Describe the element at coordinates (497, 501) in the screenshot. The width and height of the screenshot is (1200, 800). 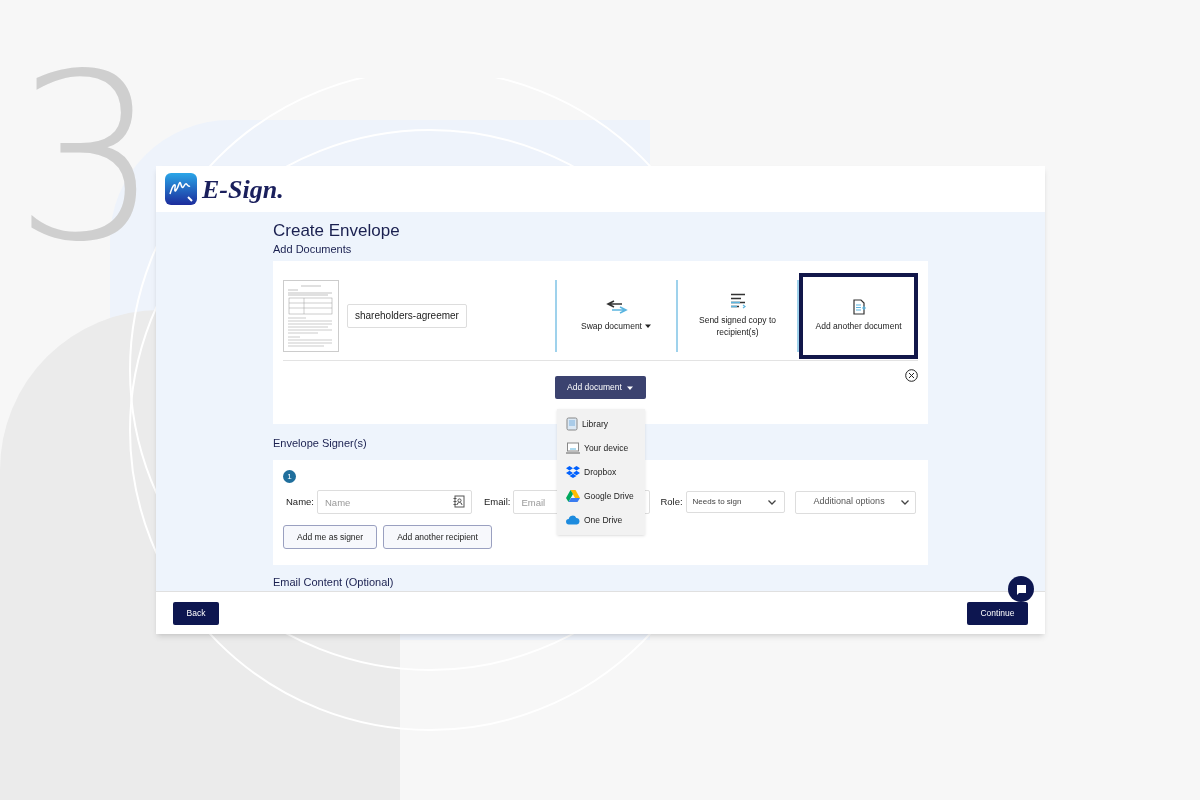
I see `email-label: Email:` at that location.